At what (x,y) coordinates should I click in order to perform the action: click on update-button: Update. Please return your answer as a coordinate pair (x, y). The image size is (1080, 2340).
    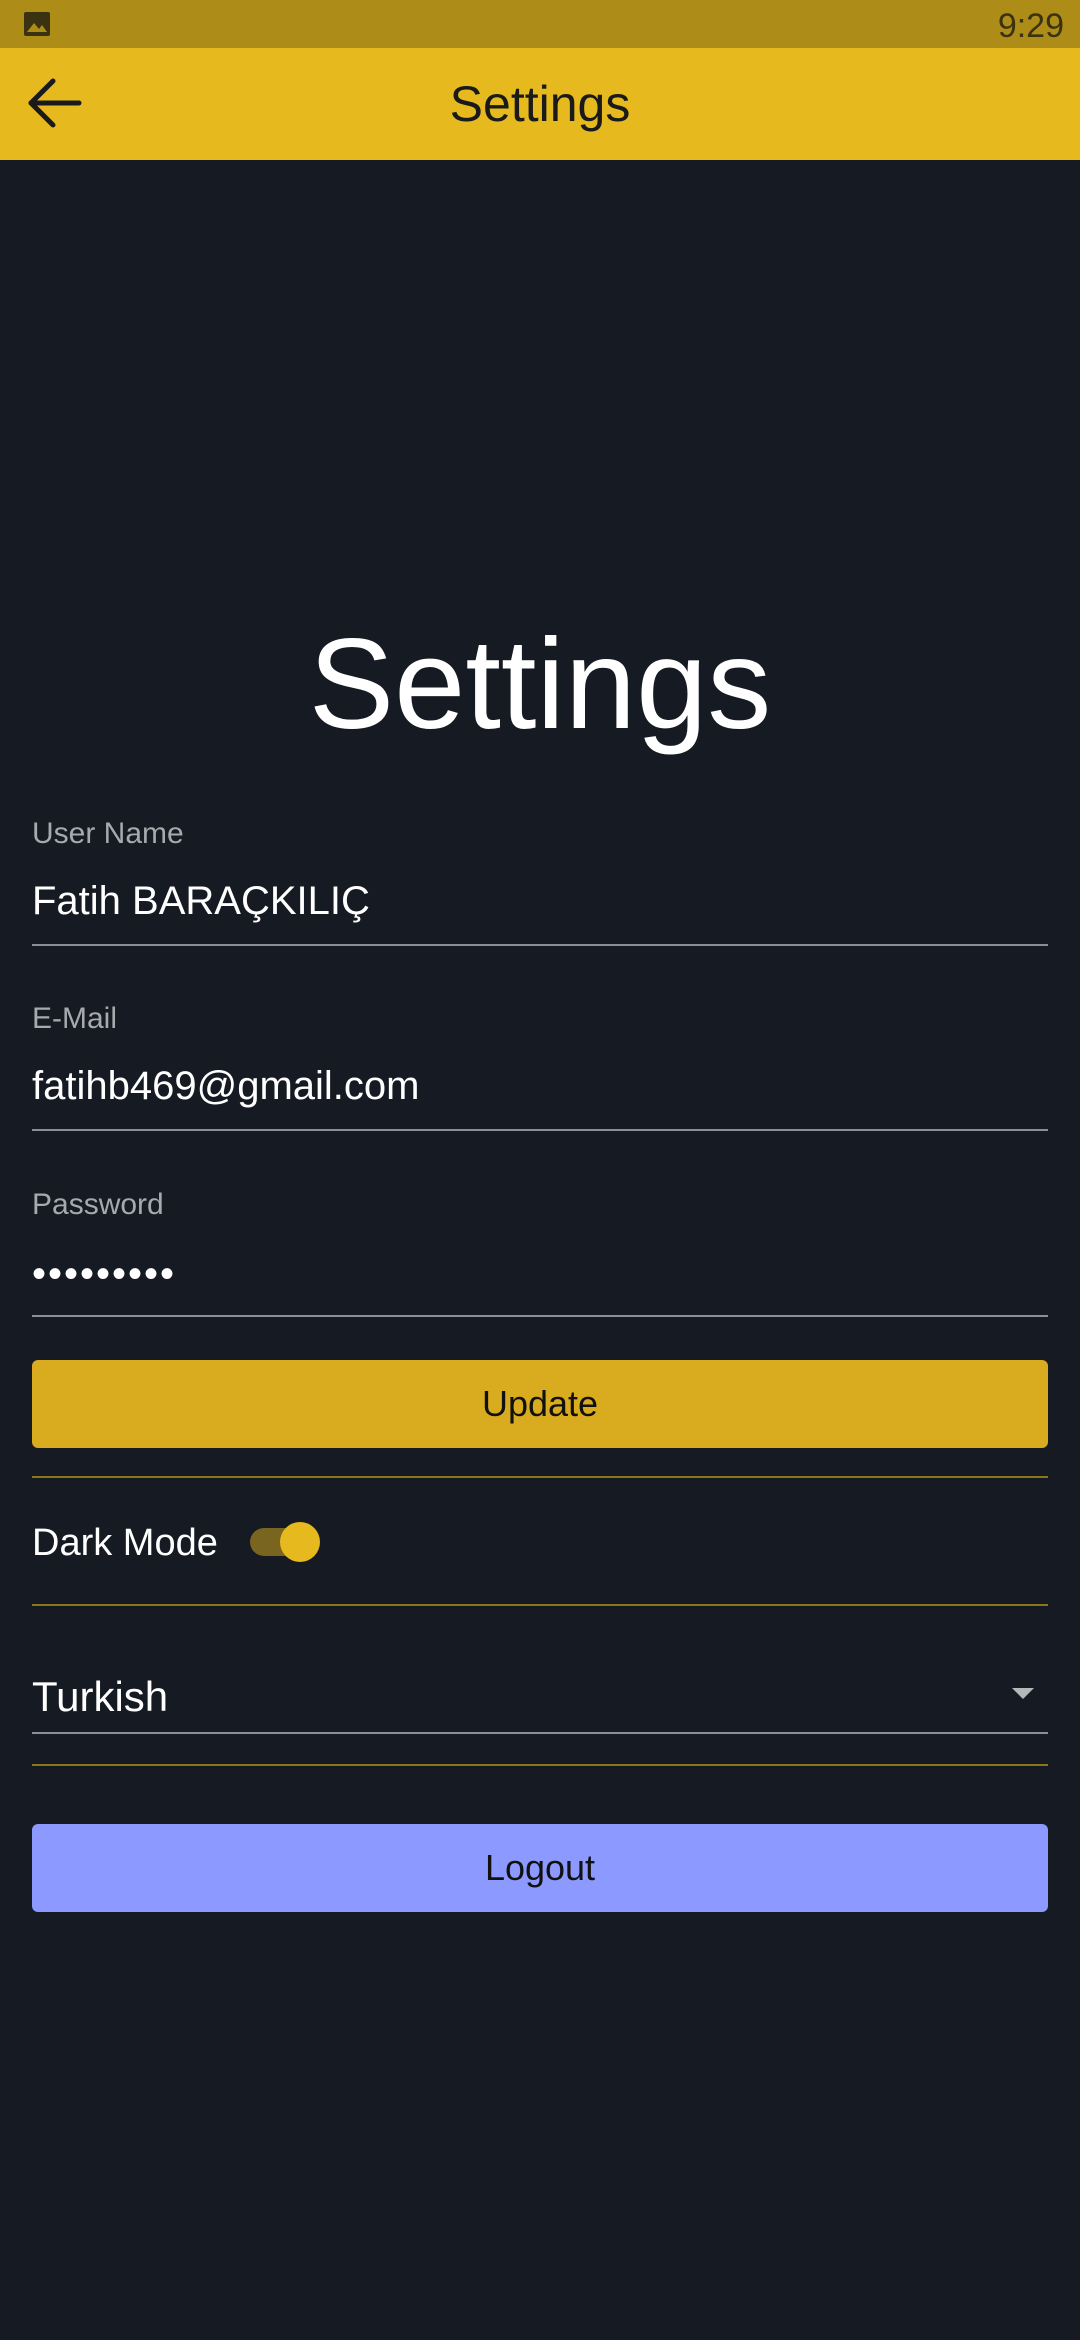
    Looking at the image, I should click on (540, 1404).